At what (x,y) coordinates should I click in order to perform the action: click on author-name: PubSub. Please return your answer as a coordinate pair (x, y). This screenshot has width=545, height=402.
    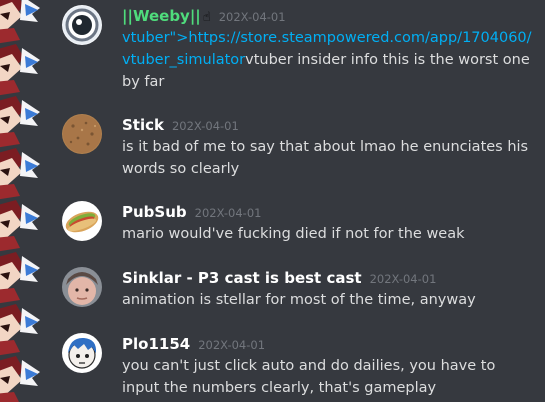
    Looking at the image, I should click on (154, 212).